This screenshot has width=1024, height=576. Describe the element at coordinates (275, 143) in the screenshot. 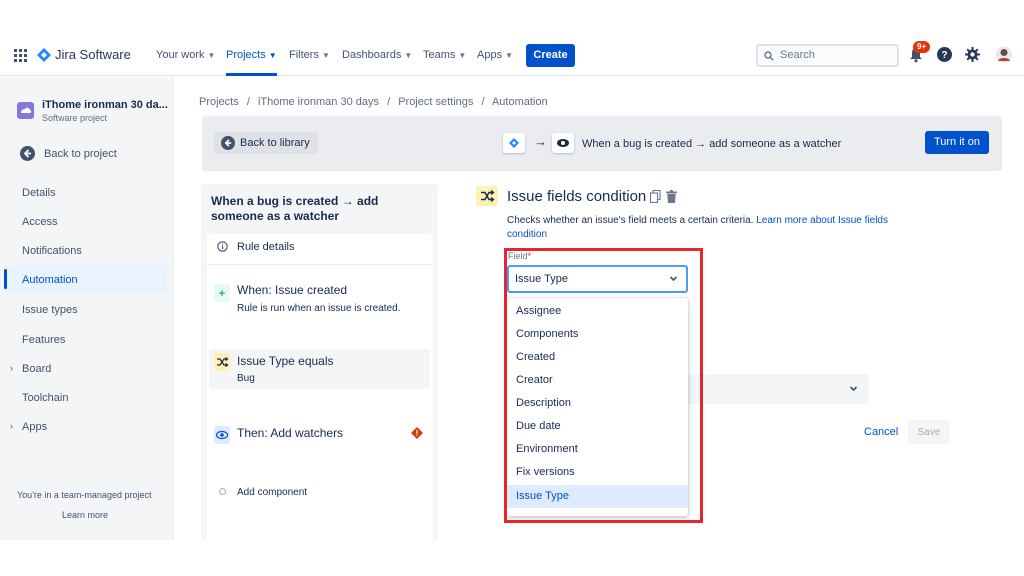

I see `back-to-library-label: Back to library` at that location.